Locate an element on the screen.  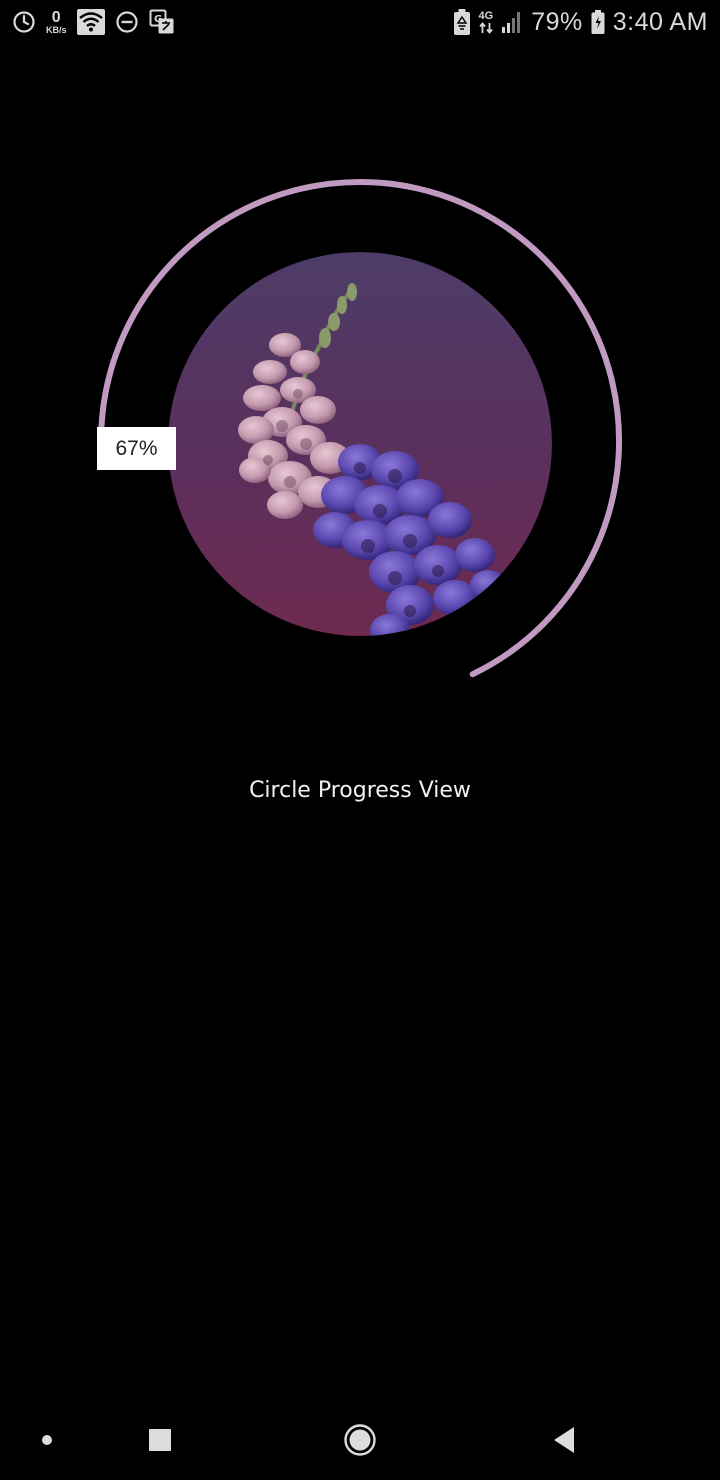
dot-button is located at coordinates (47, 1440).